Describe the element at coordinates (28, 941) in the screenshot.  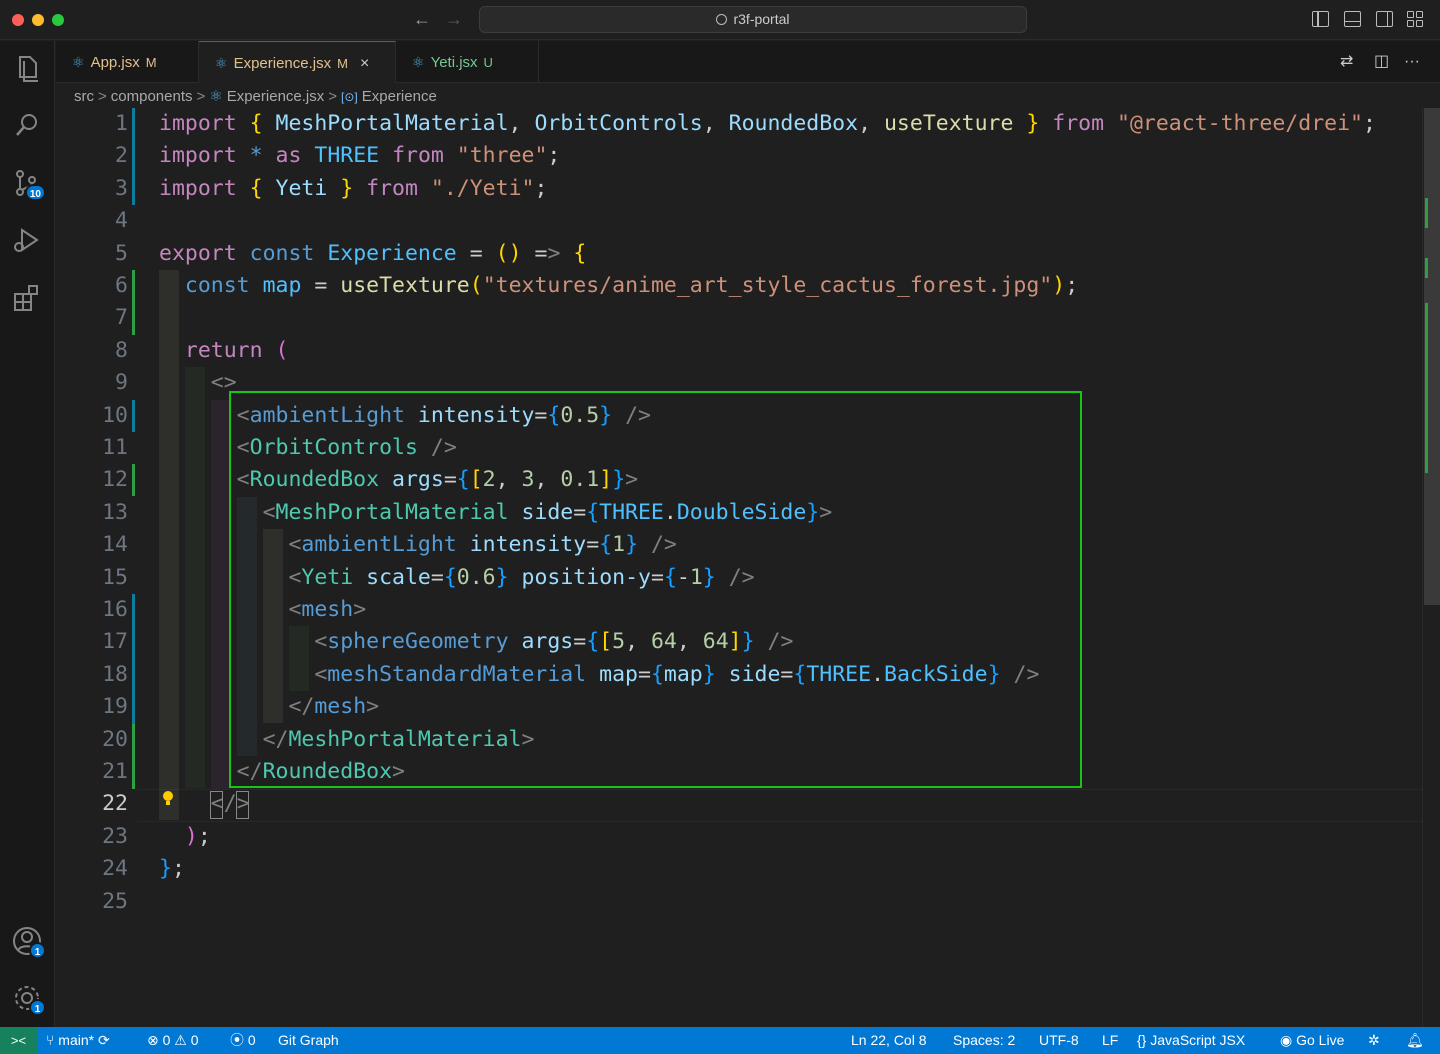
I see `accounts-icon: 1` at that location.